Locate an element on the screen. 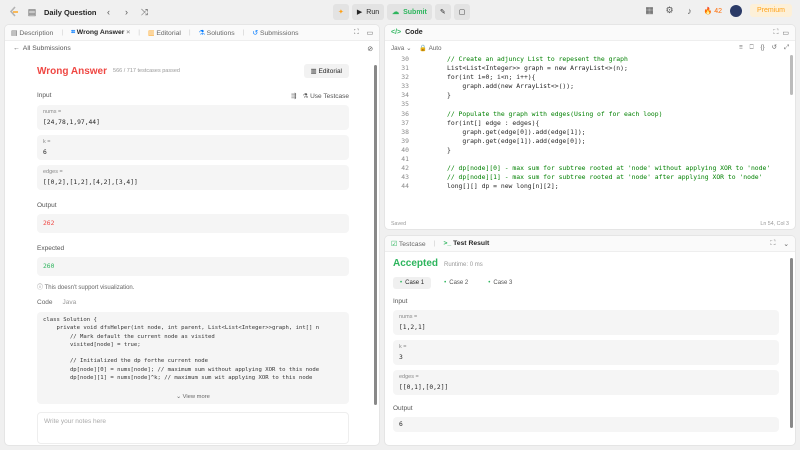 This screenshot has height=450, width=800. notes-button: ✎ is located at coordinates (442, 12).